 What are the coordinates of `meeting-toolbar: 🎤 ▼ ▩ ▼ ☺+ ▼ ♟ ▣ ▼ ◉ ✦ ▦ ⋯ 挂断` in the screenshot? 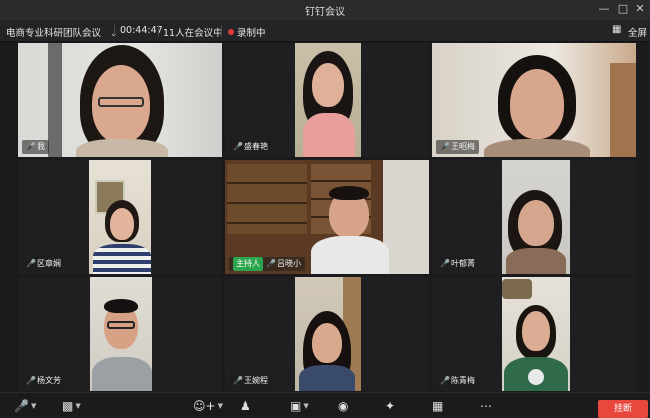 It's located at (325, 405).